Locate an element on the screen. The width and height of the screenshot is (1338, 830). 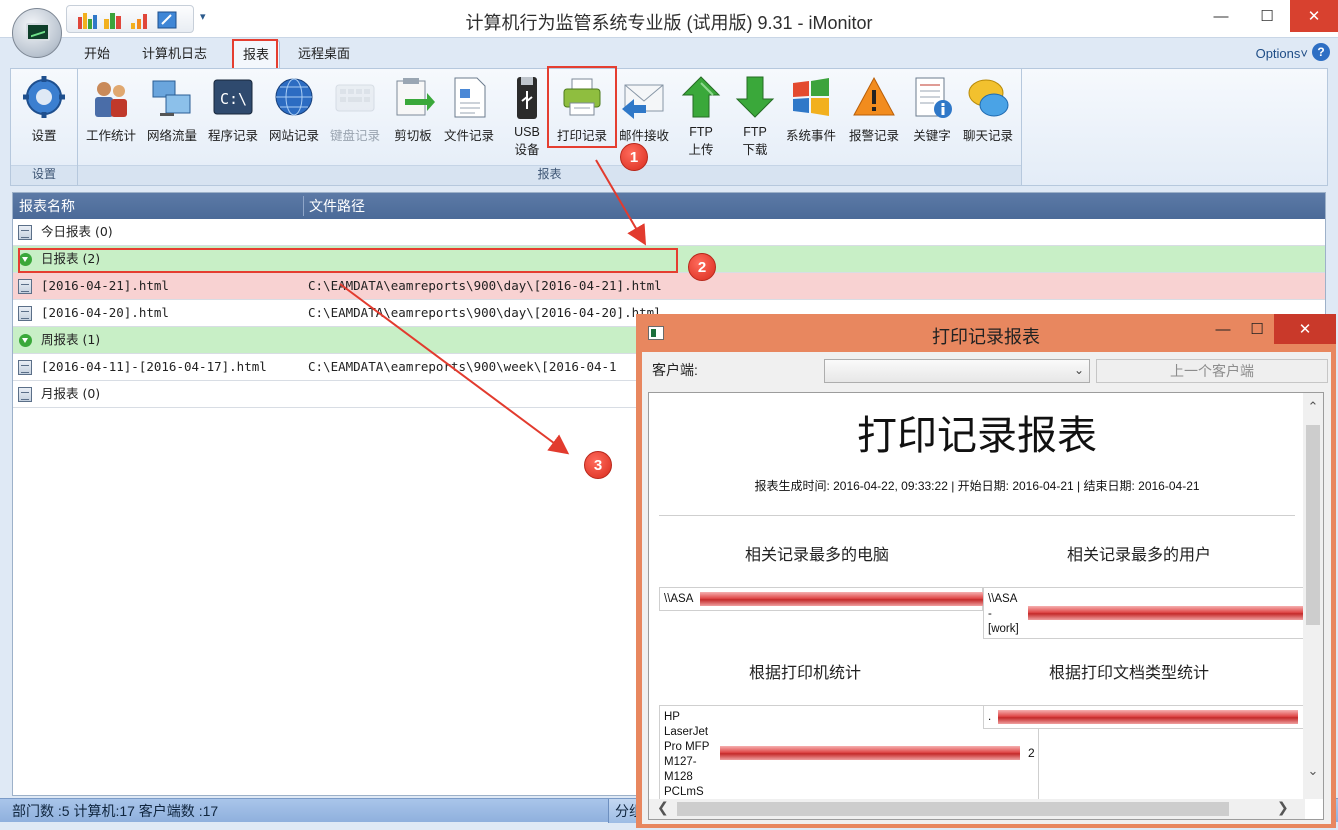
scroll-right-icon: ❯ is located at coordinates (1283, 807).